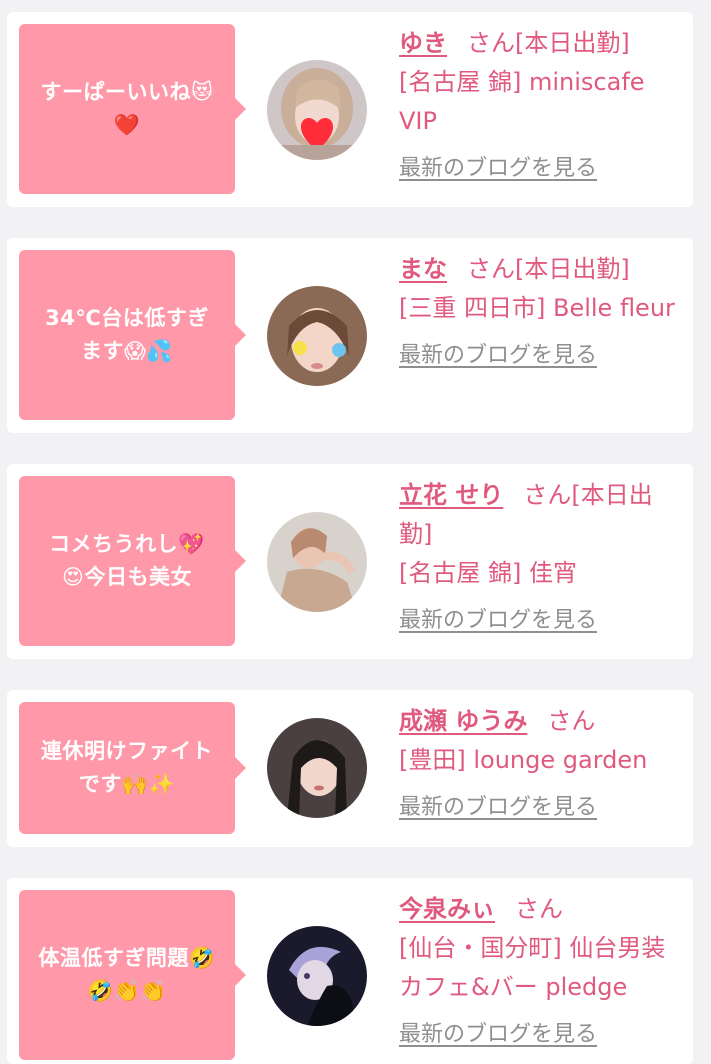 Image resolution: width=711 pixels, height=1064 pixels. I want to click on girl-name-link: まな, so click(423, 269).